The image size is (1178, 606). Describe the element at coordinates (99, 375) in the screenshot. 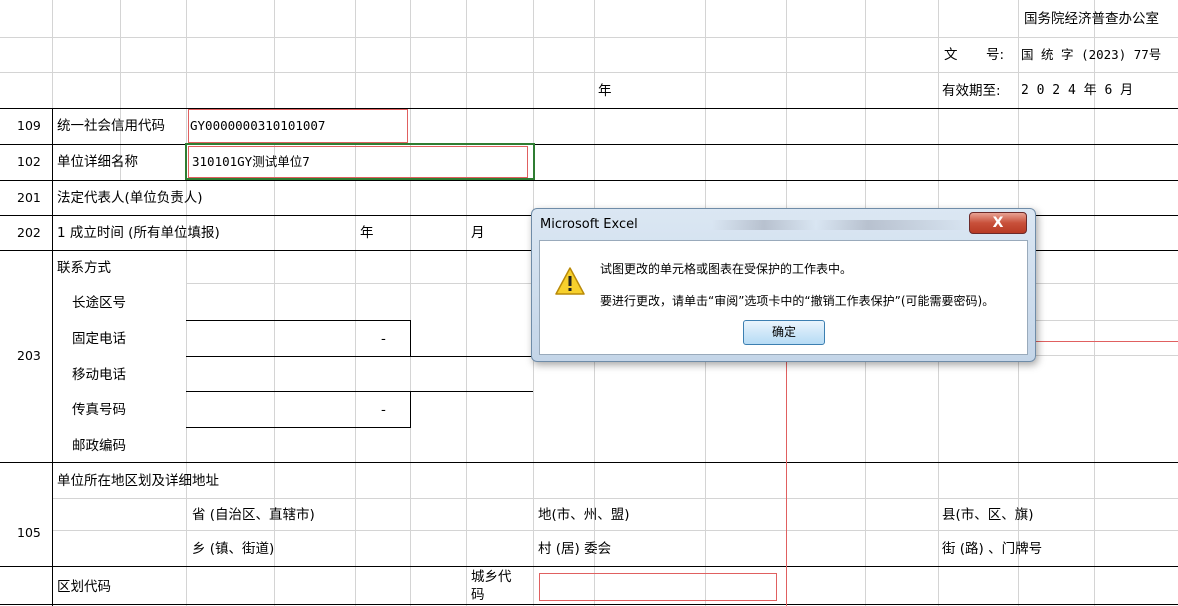

I see `mobile-label: 移动电话` at that location.